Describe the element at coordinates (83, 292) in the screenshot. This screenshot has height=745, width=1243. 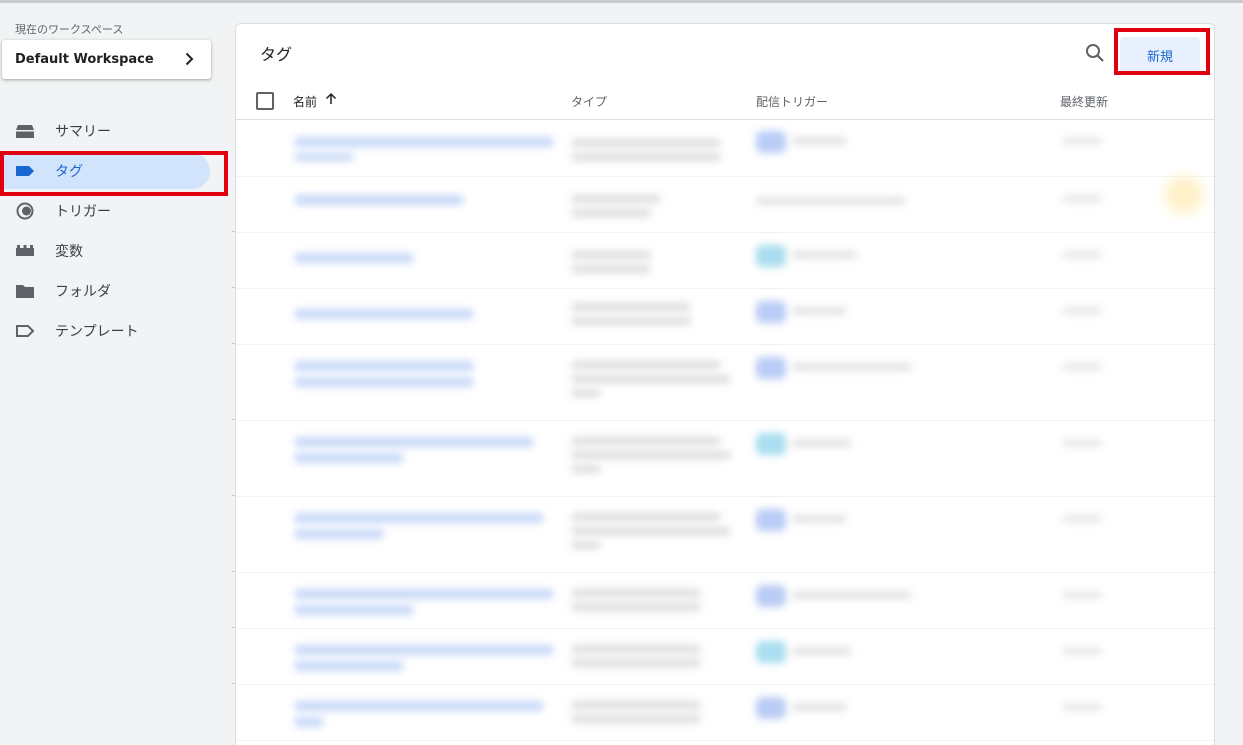
I see `sidebar-item-label: フォルダ` at that location.